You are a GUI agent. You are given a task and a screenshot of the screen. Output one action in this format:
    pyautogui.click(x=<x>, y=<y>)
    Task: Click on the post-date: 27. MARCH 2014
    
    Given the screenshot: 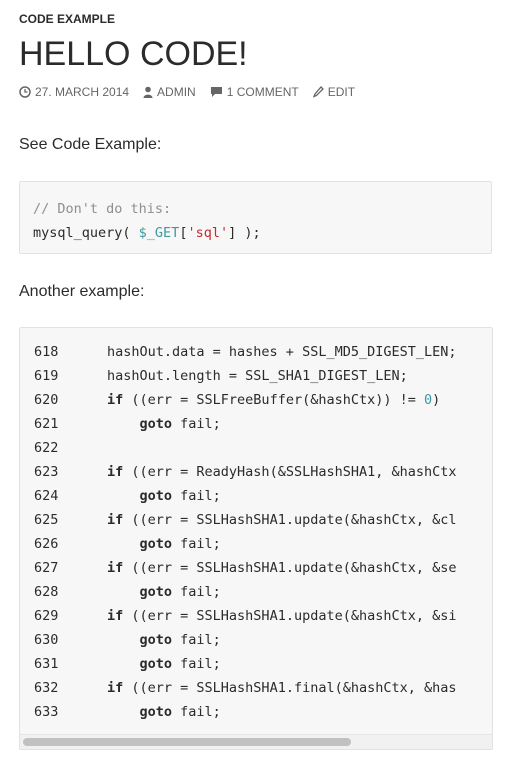 What is the action you would take?
    pyautogui.click(x=74, y=92)
    